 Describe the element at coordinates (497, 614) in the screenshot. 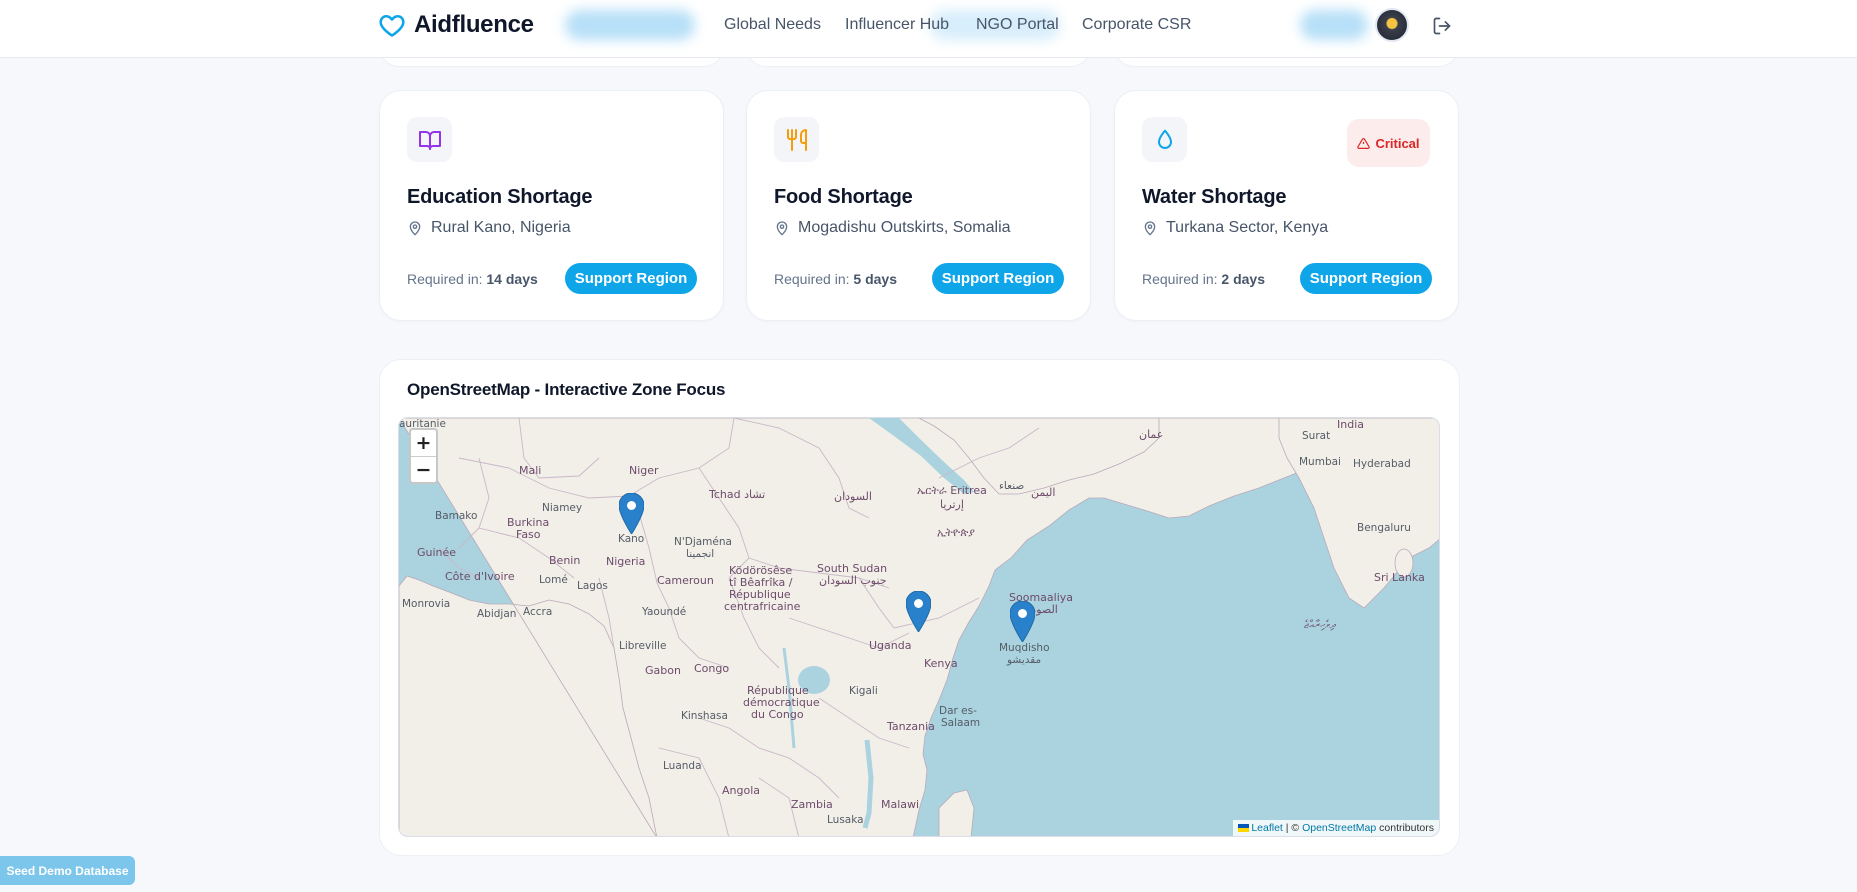

I see `map-label: Abidjan` at that location.